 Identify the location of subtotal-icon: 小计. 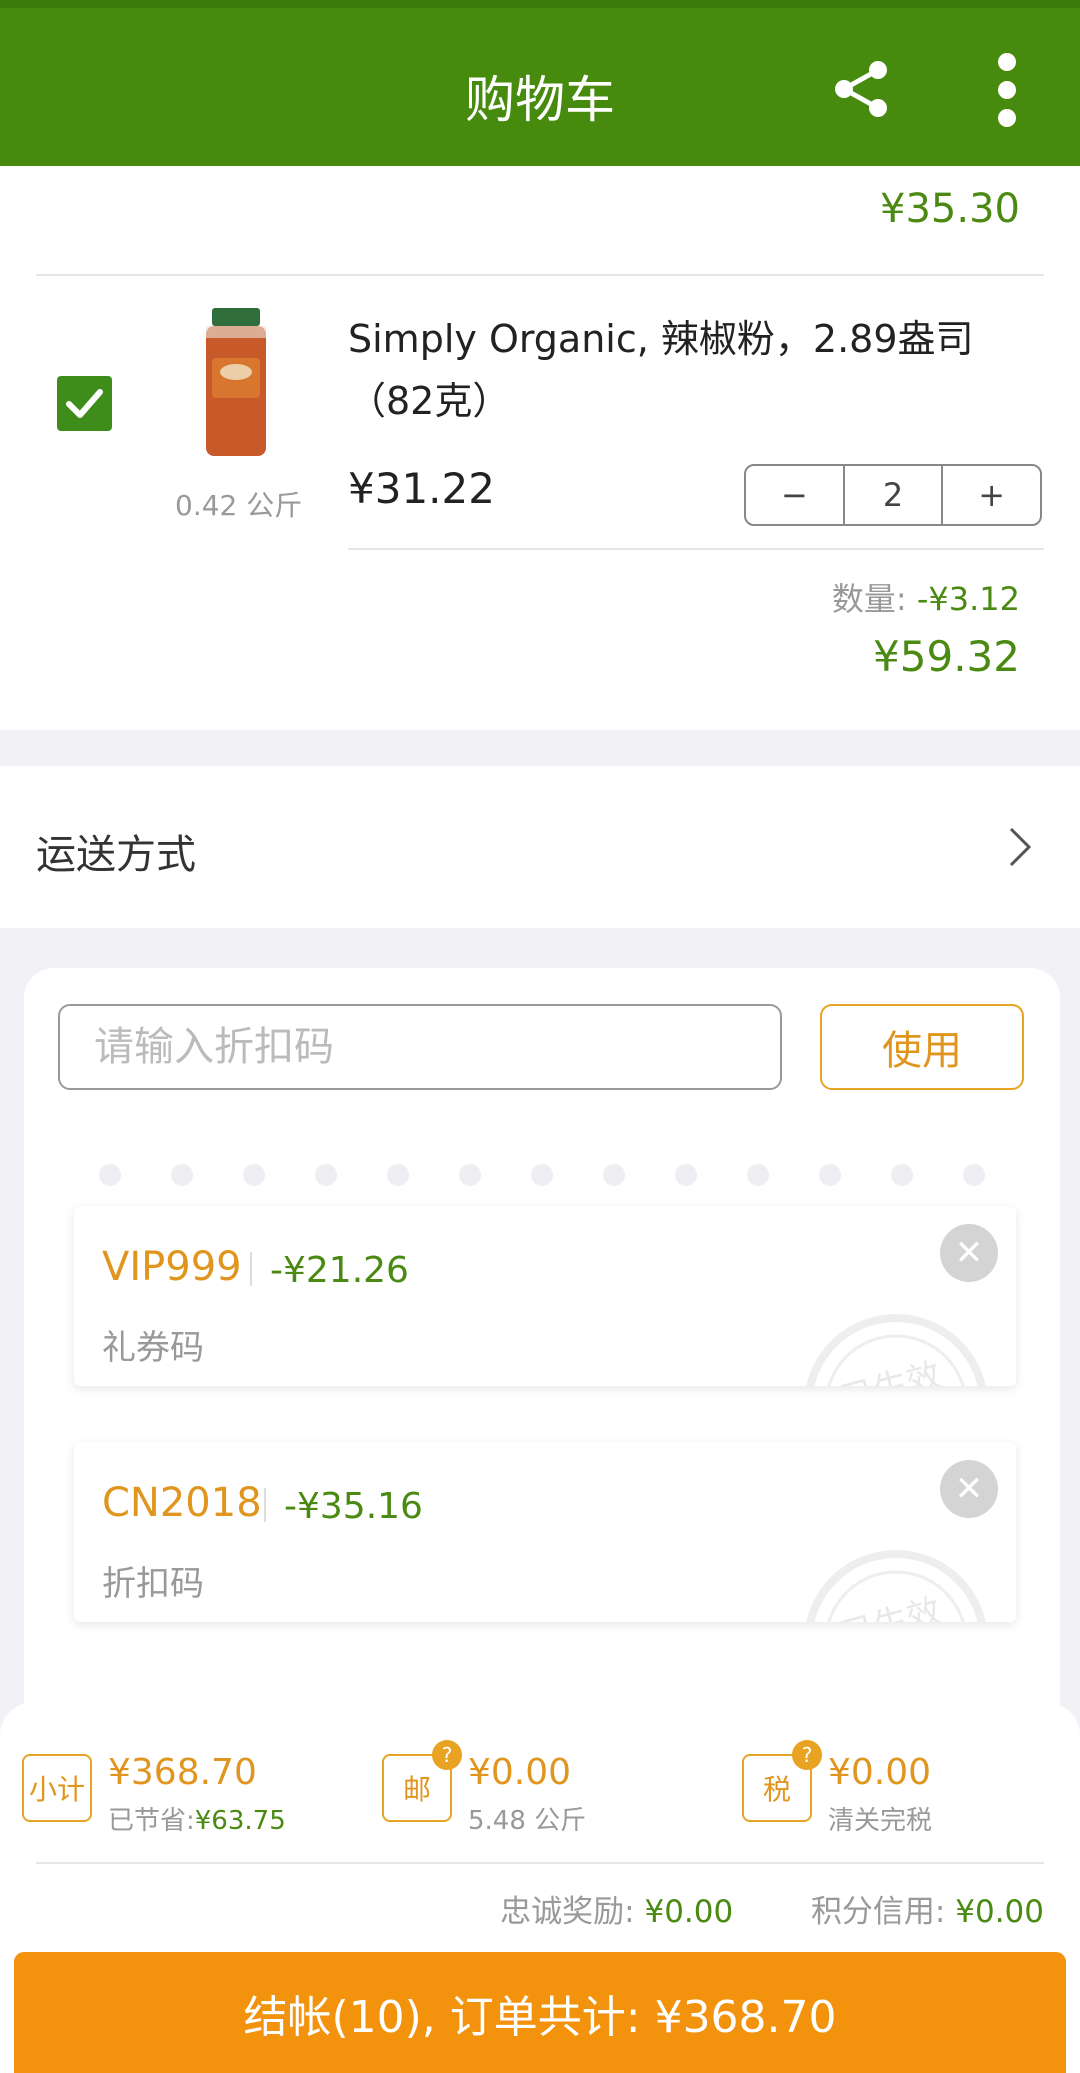
(57, 1788).